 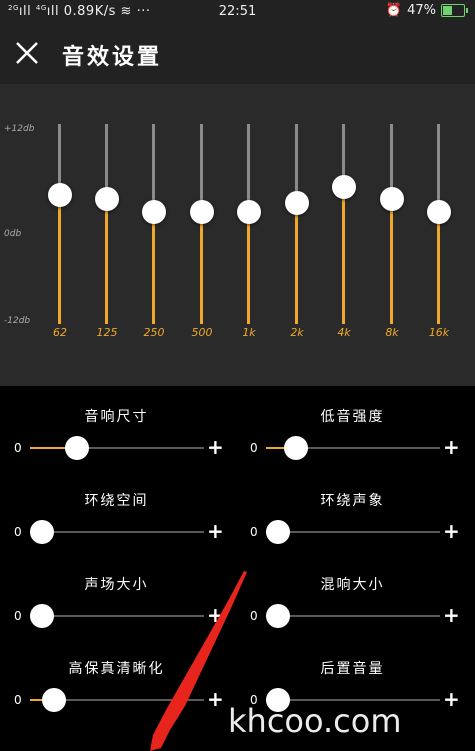 I want to click on close-icon, so click(x=27, y=53).